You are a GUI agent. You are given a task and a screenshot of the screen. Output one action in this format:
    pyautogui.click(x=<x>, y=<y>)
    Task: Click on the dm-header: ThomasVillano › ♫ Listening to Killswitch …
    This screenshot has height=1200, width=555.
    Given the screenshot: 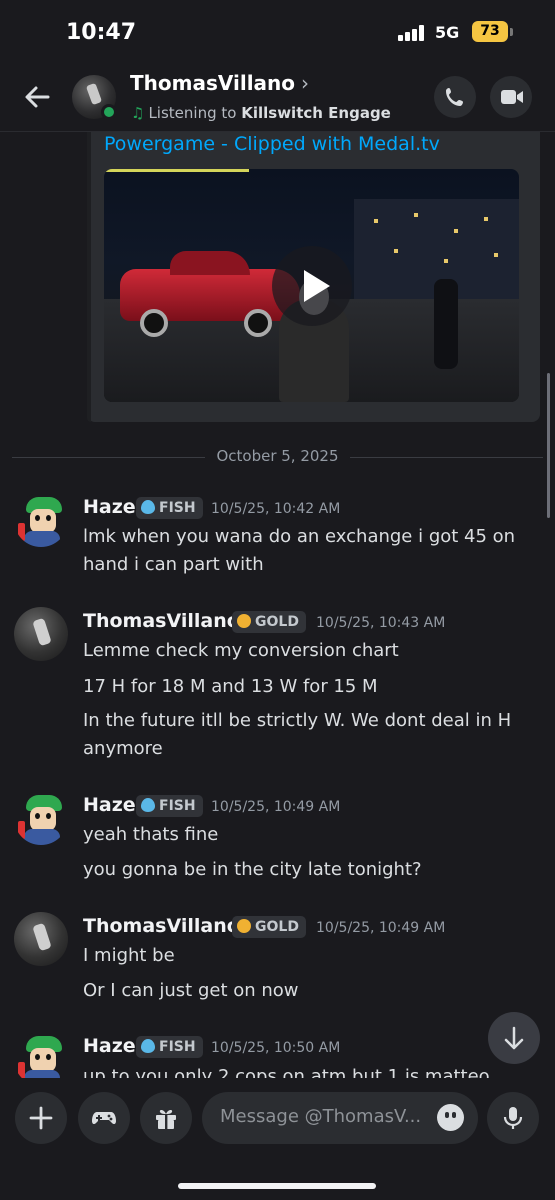 What is the action you would take?
    pyautogui.click(x=277, y=98)
    